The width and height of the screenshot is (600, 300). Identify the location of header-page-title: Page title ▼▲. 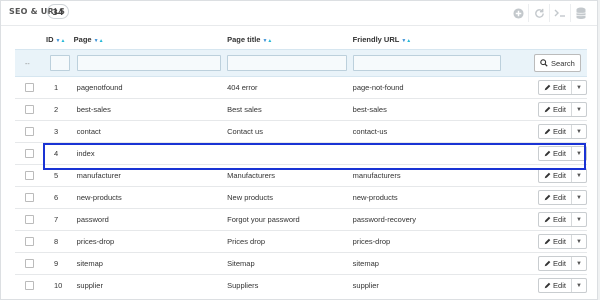
(290, 39).